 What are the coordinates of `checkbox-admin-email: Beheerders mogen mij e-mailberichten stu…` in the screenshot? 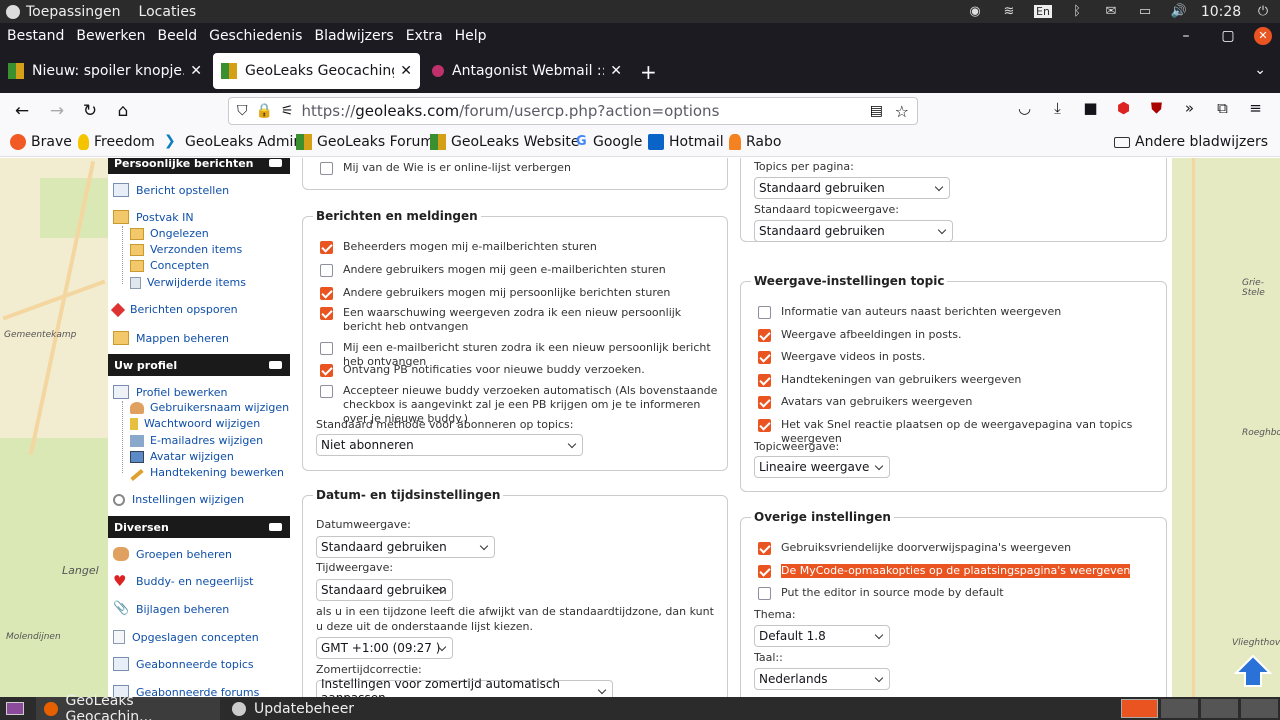 It's located at (520, 247).